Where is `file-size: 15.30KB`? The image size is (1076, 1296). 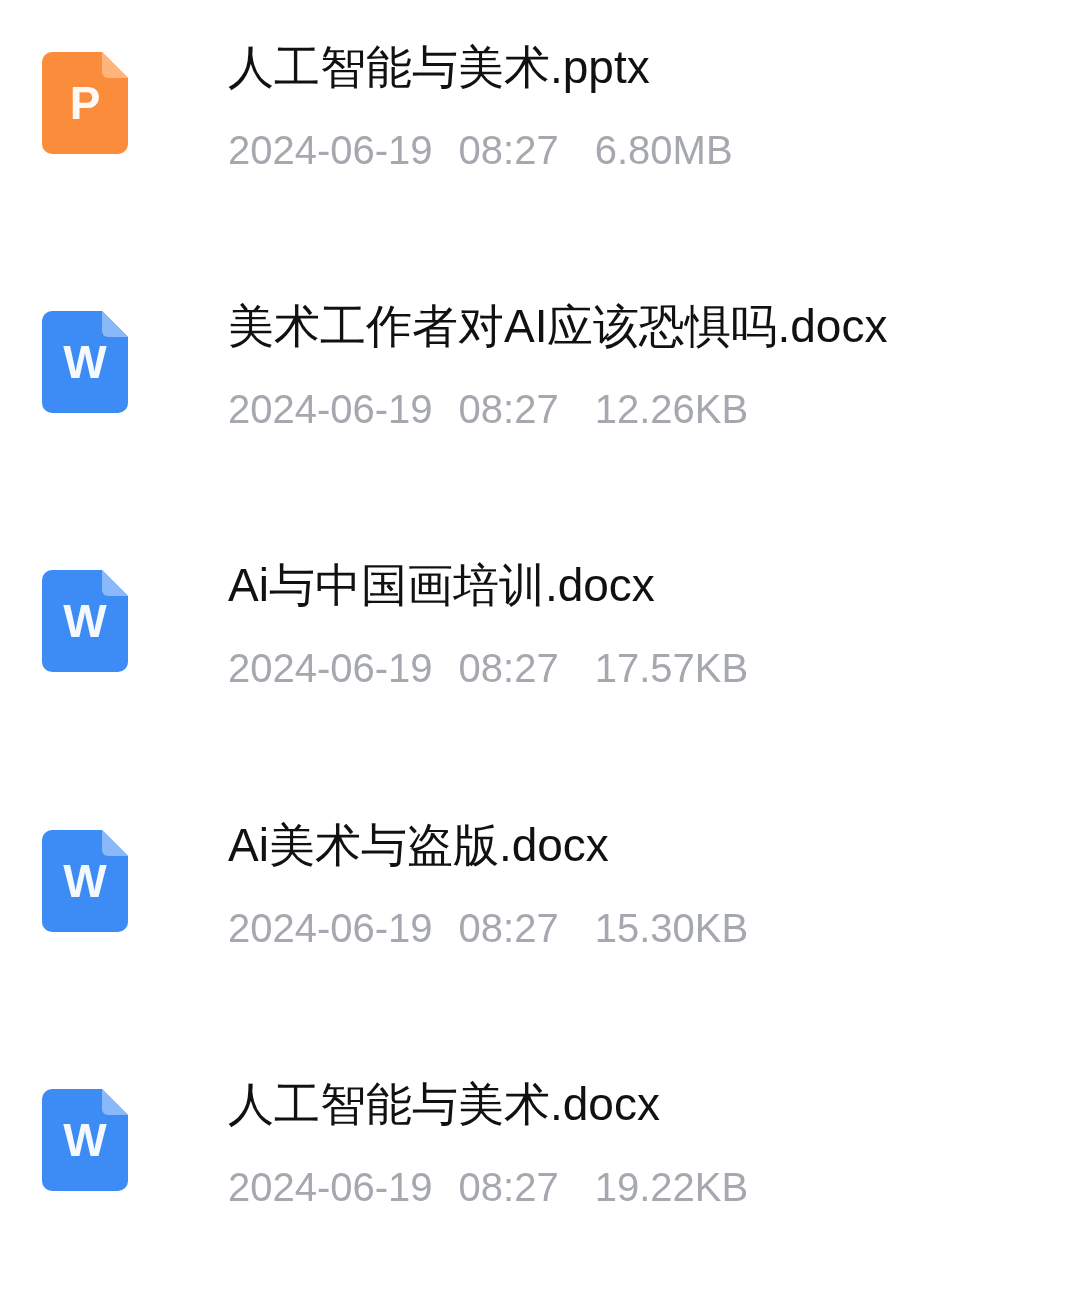 file-size: 15.30KB is located at coordinates (671, 928).